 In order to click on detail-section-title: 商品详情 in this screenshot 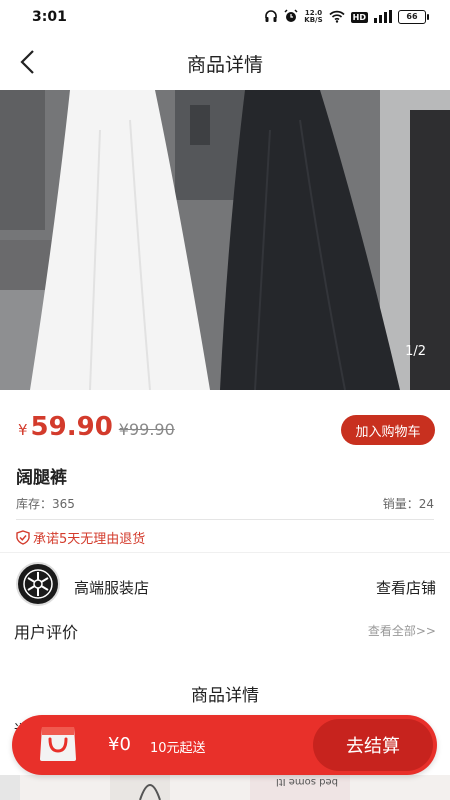, I will do `click(225, 696)`.